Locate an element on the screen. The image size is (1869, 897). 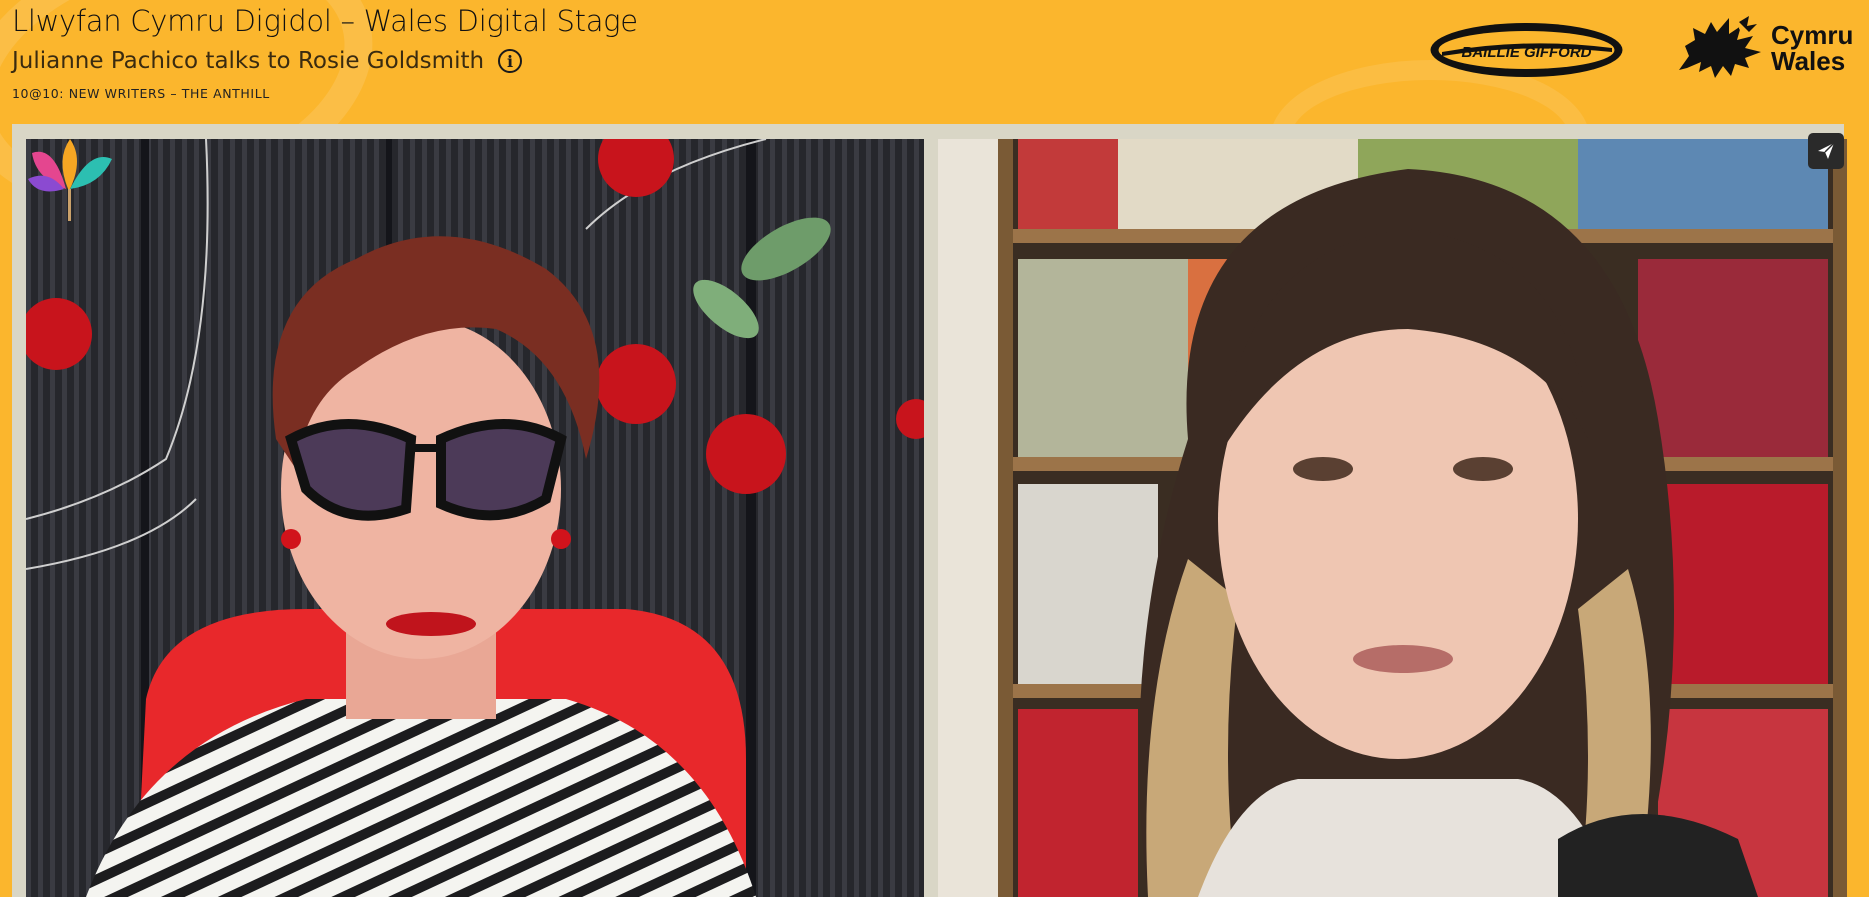
wales-text: Wales is located at coordinates (1808, 61).